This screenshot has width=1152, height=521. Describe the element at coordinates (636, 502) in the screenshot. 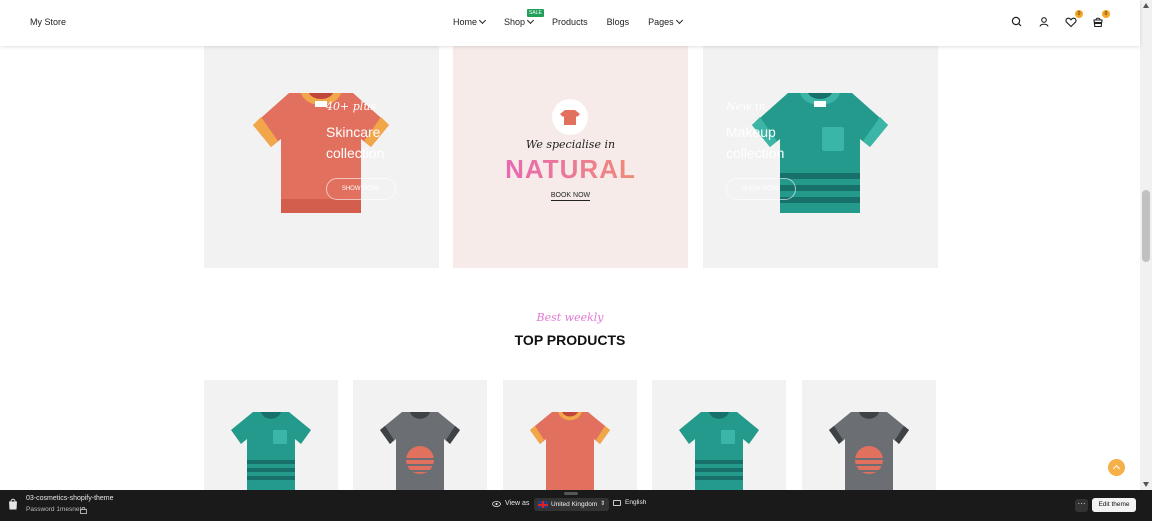

I see `language-label: English` at that location.